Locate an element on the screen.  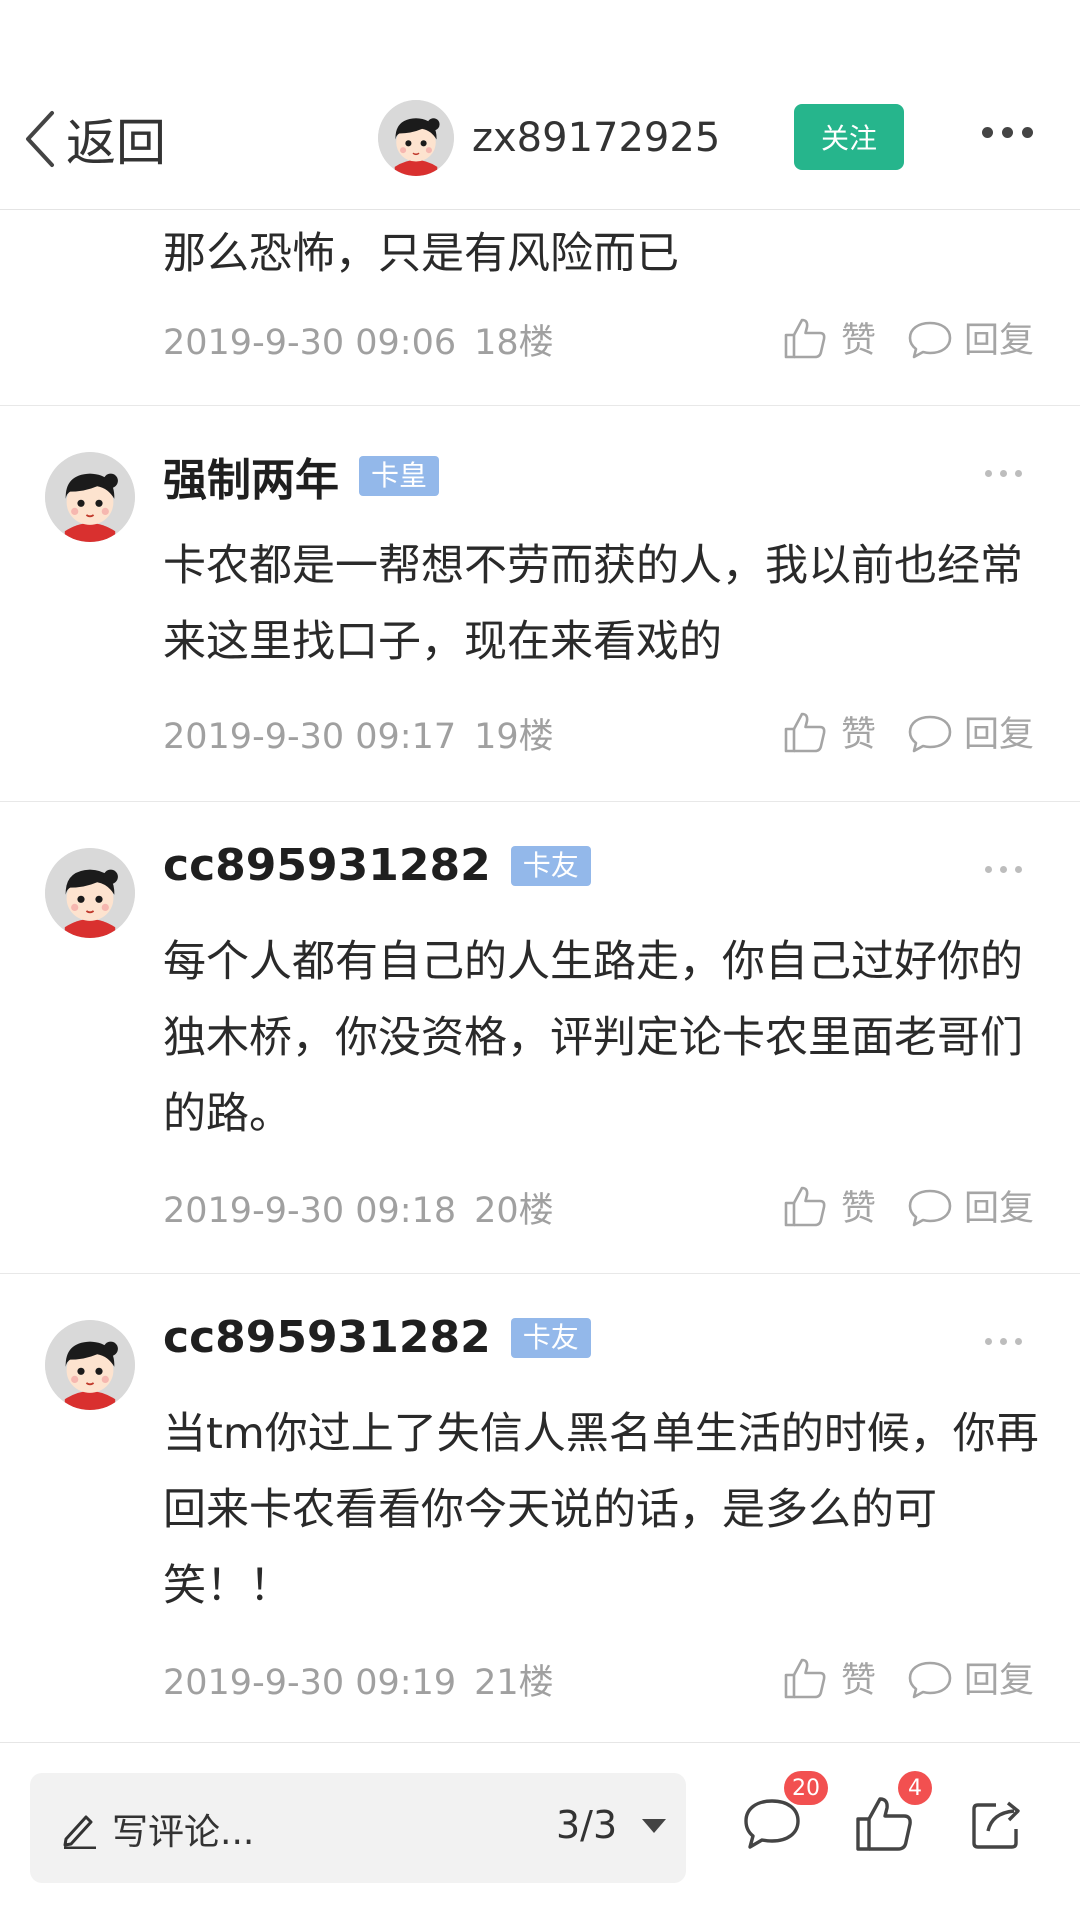
floor-number: 20楼 is located at coordinates (514, 1211).